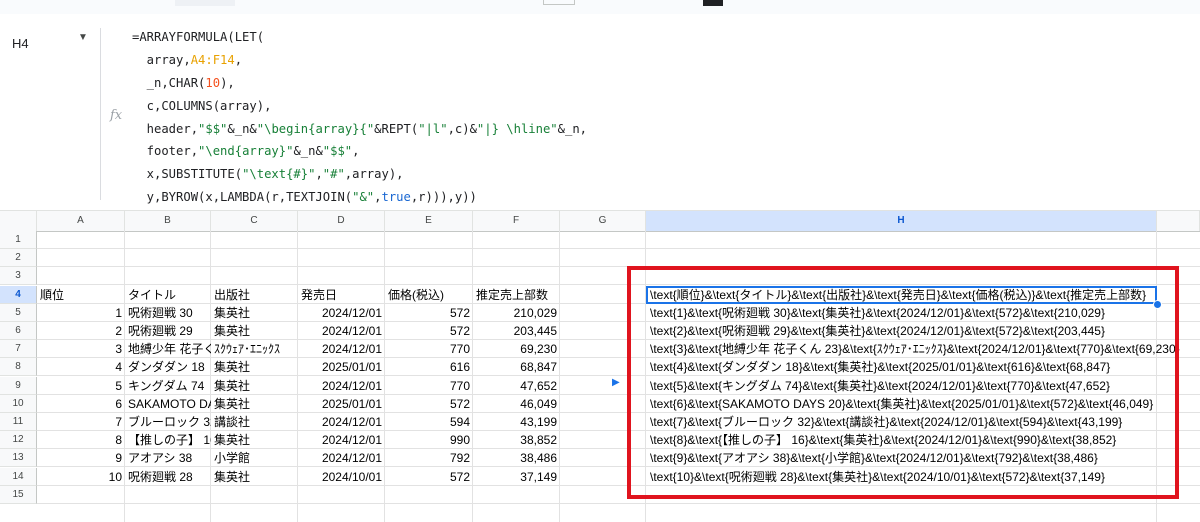  I want to click on cell-c13: 小学館, so click(254, 458).